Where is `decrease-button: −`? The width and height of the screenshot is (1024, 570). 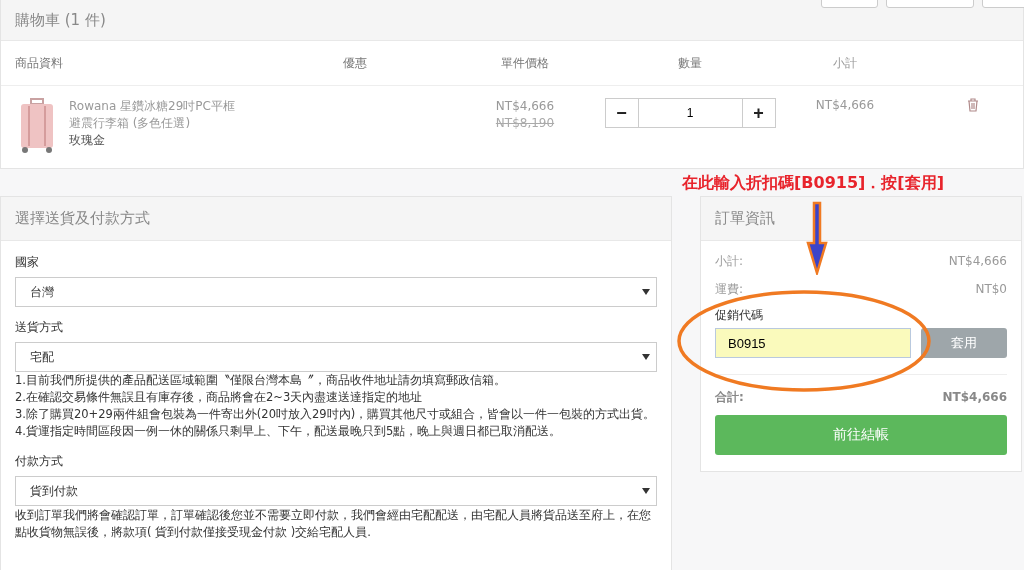
decrease-button: − is located at coordinates (621, 113).